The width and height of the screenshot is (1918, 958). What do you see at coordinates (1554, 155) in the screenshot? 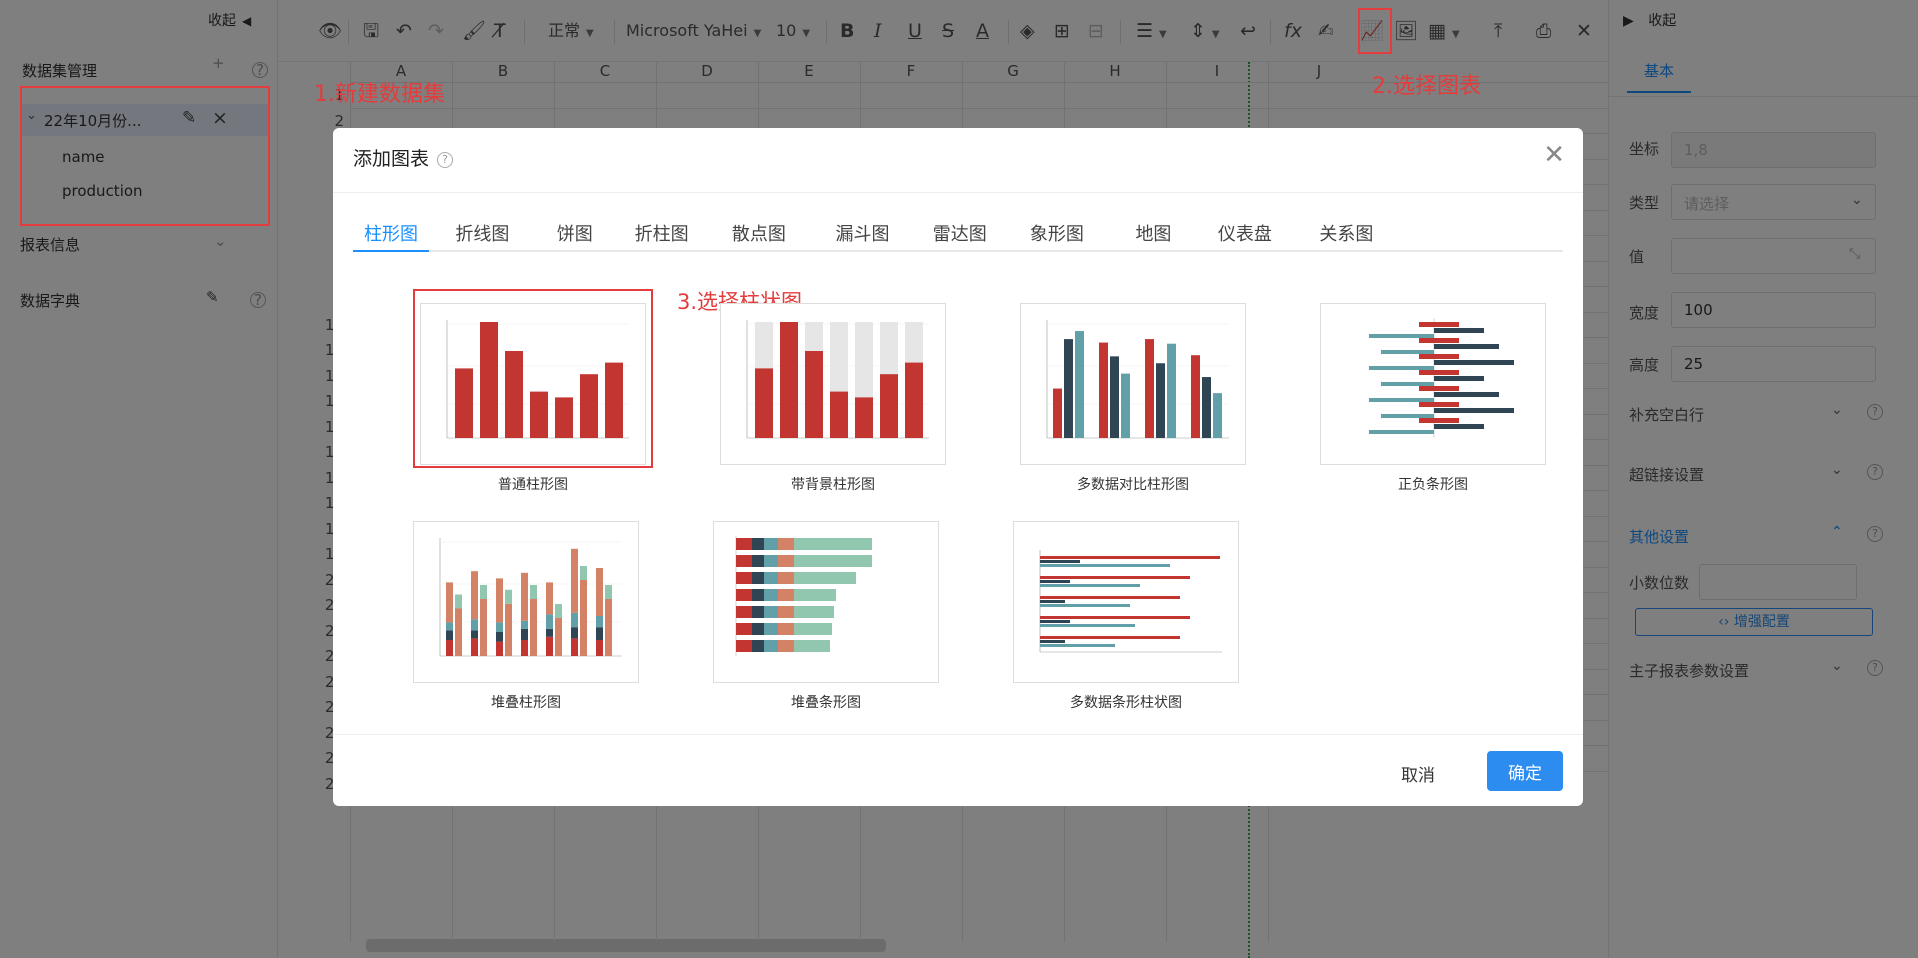
I see `close-icon: ✕` at bounding box center [1554, 155].